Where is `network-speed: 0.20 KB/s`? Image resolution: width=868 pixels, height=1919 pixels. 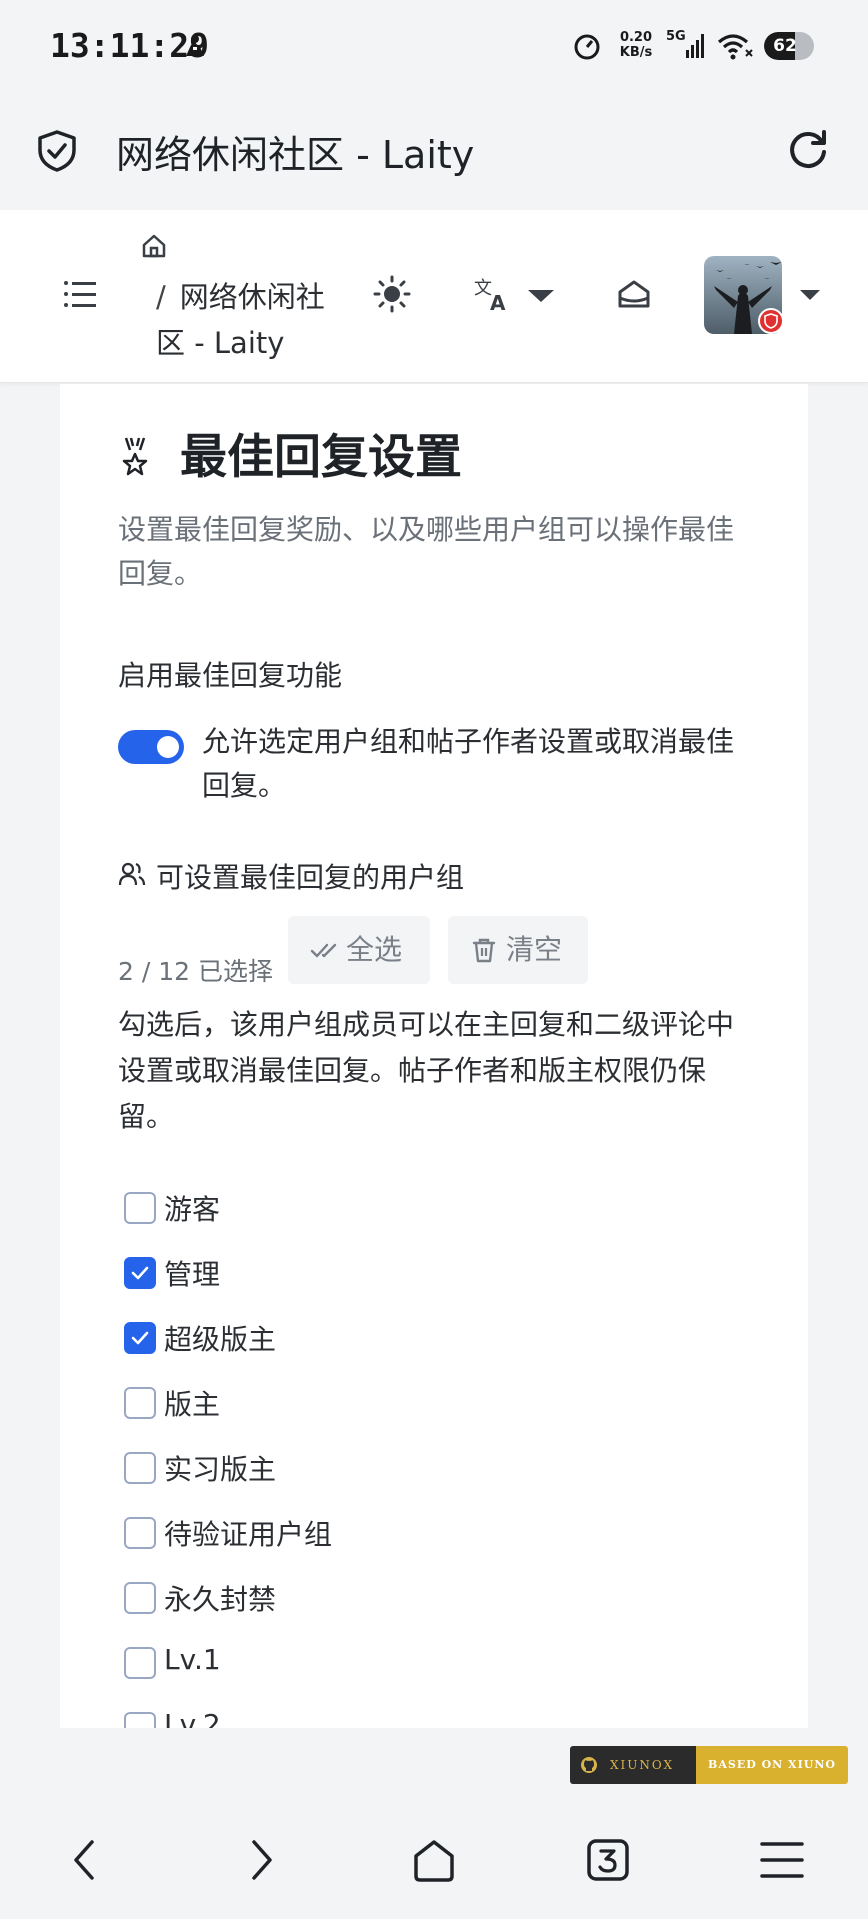
network-speed: 0.20 KB/s is located at coordinates (636, 45).